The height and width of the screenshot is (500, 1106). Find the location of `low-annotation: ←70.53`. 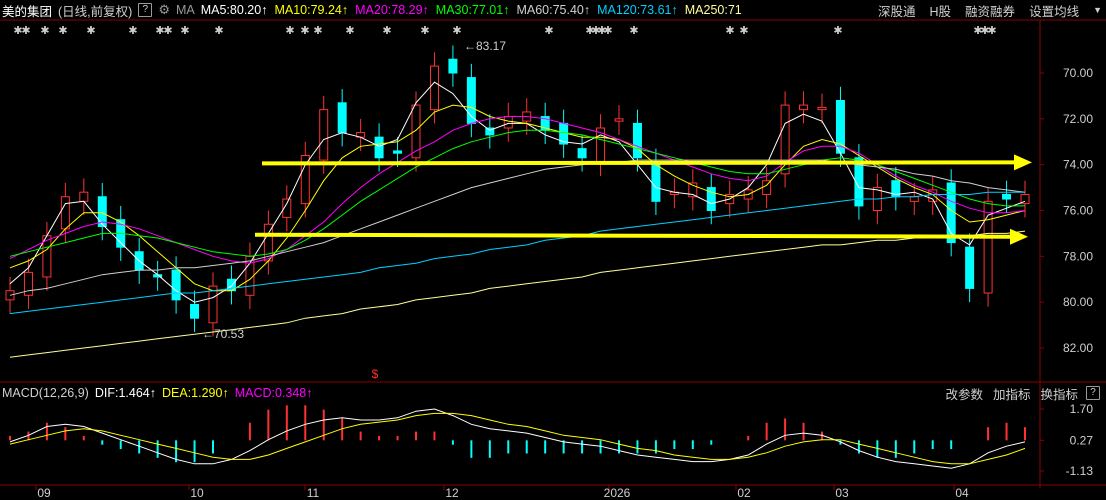

low-annotation: ←70.53 is located at coordinates (223, 334).